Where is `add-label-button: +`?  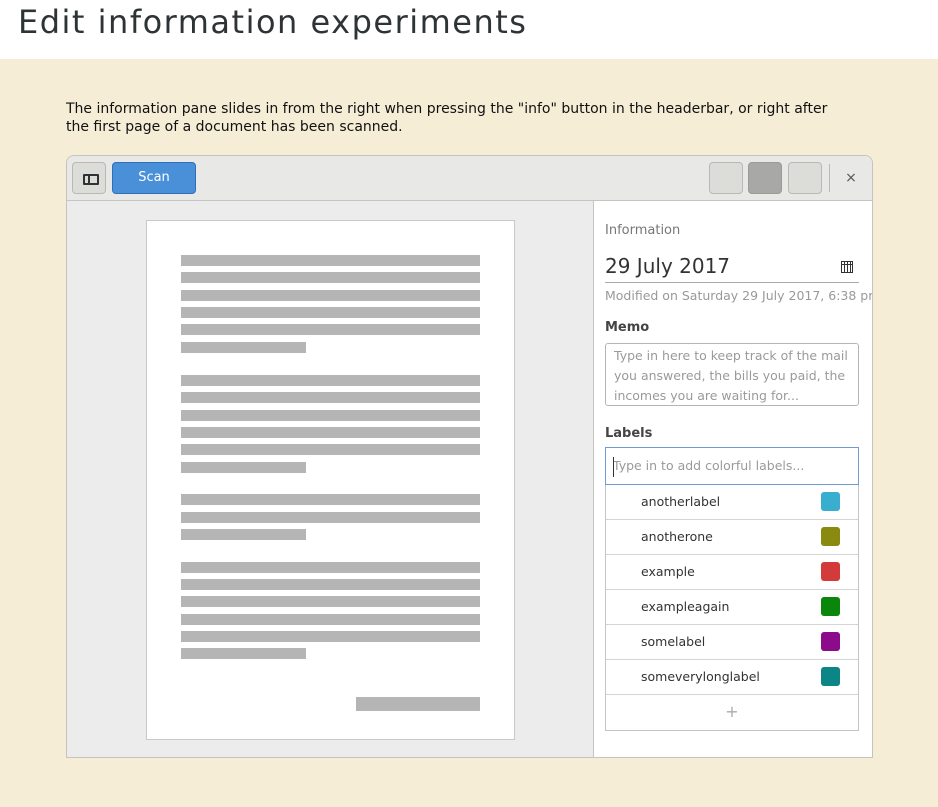 add-label-button: + is located at coordinates (732, 712).